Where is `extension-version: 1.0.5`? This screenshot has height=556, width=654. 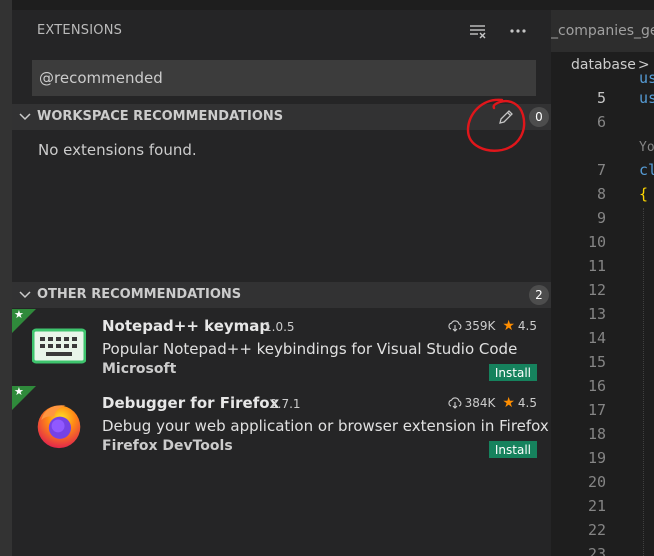 extension-version: 1.0.5 is located at coordinates (279, 327).